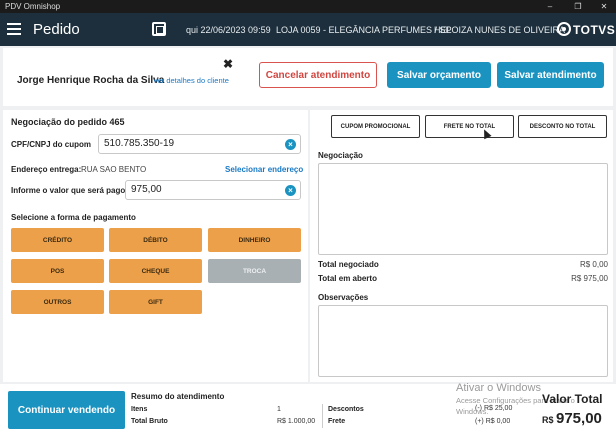 The image size is (616, 436). Describe the element at coordinates (348, 264) in the screenshot. I see `total-negociado-label: Total negociado` at that location.